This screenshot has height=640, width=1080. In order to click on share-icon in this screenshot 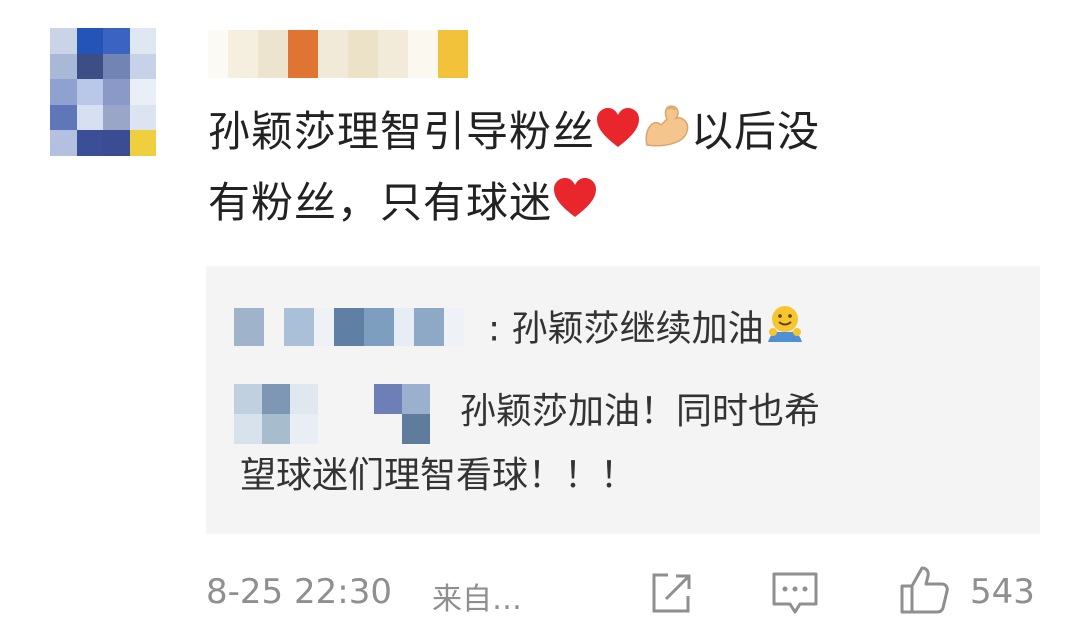, I will do `click(671, 595)`.